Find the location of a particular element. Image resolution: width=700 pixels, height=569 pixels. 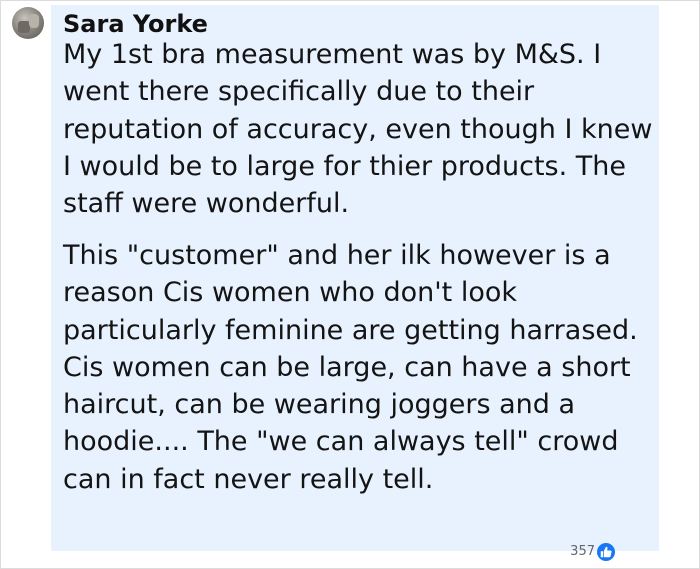

like-icon is located at coordinates (606, 552).